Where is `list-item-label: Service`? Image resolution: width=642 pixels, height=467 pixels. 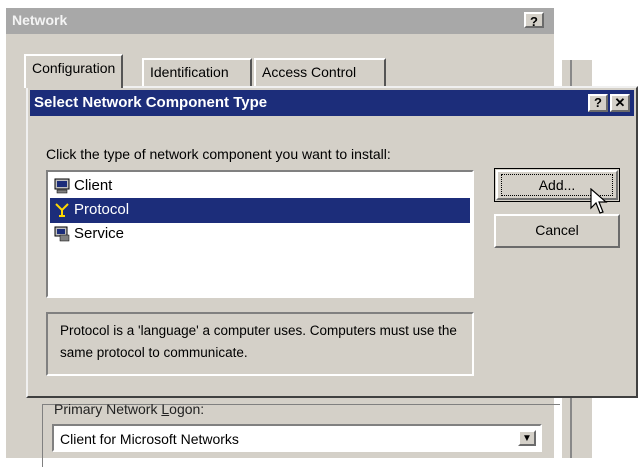
list-item-label: Service is located at coordinates (99, 233).